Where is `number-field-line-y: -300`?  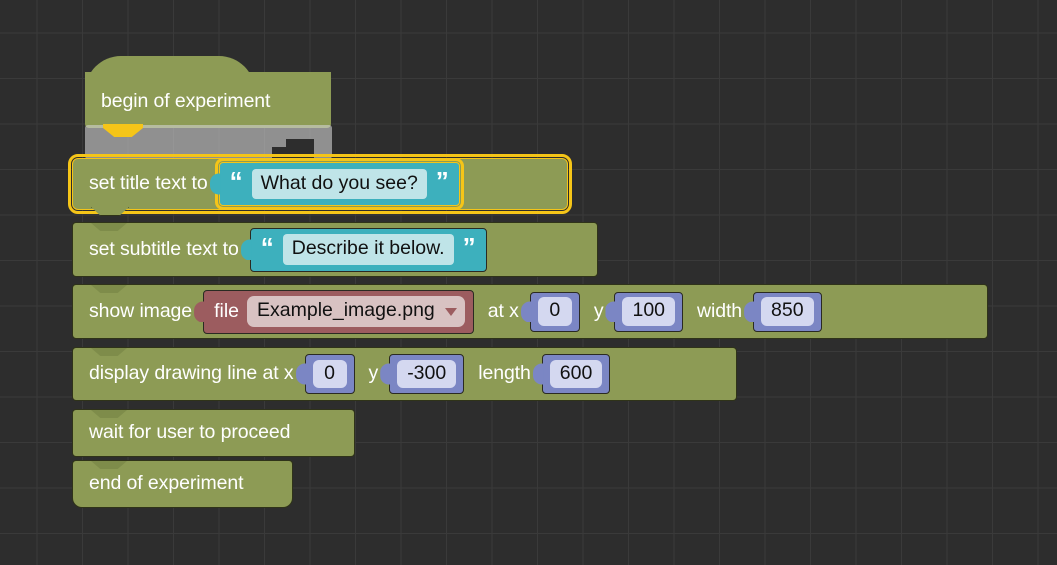
number-field-line-y: -300 is located at coordinates (427, 374).